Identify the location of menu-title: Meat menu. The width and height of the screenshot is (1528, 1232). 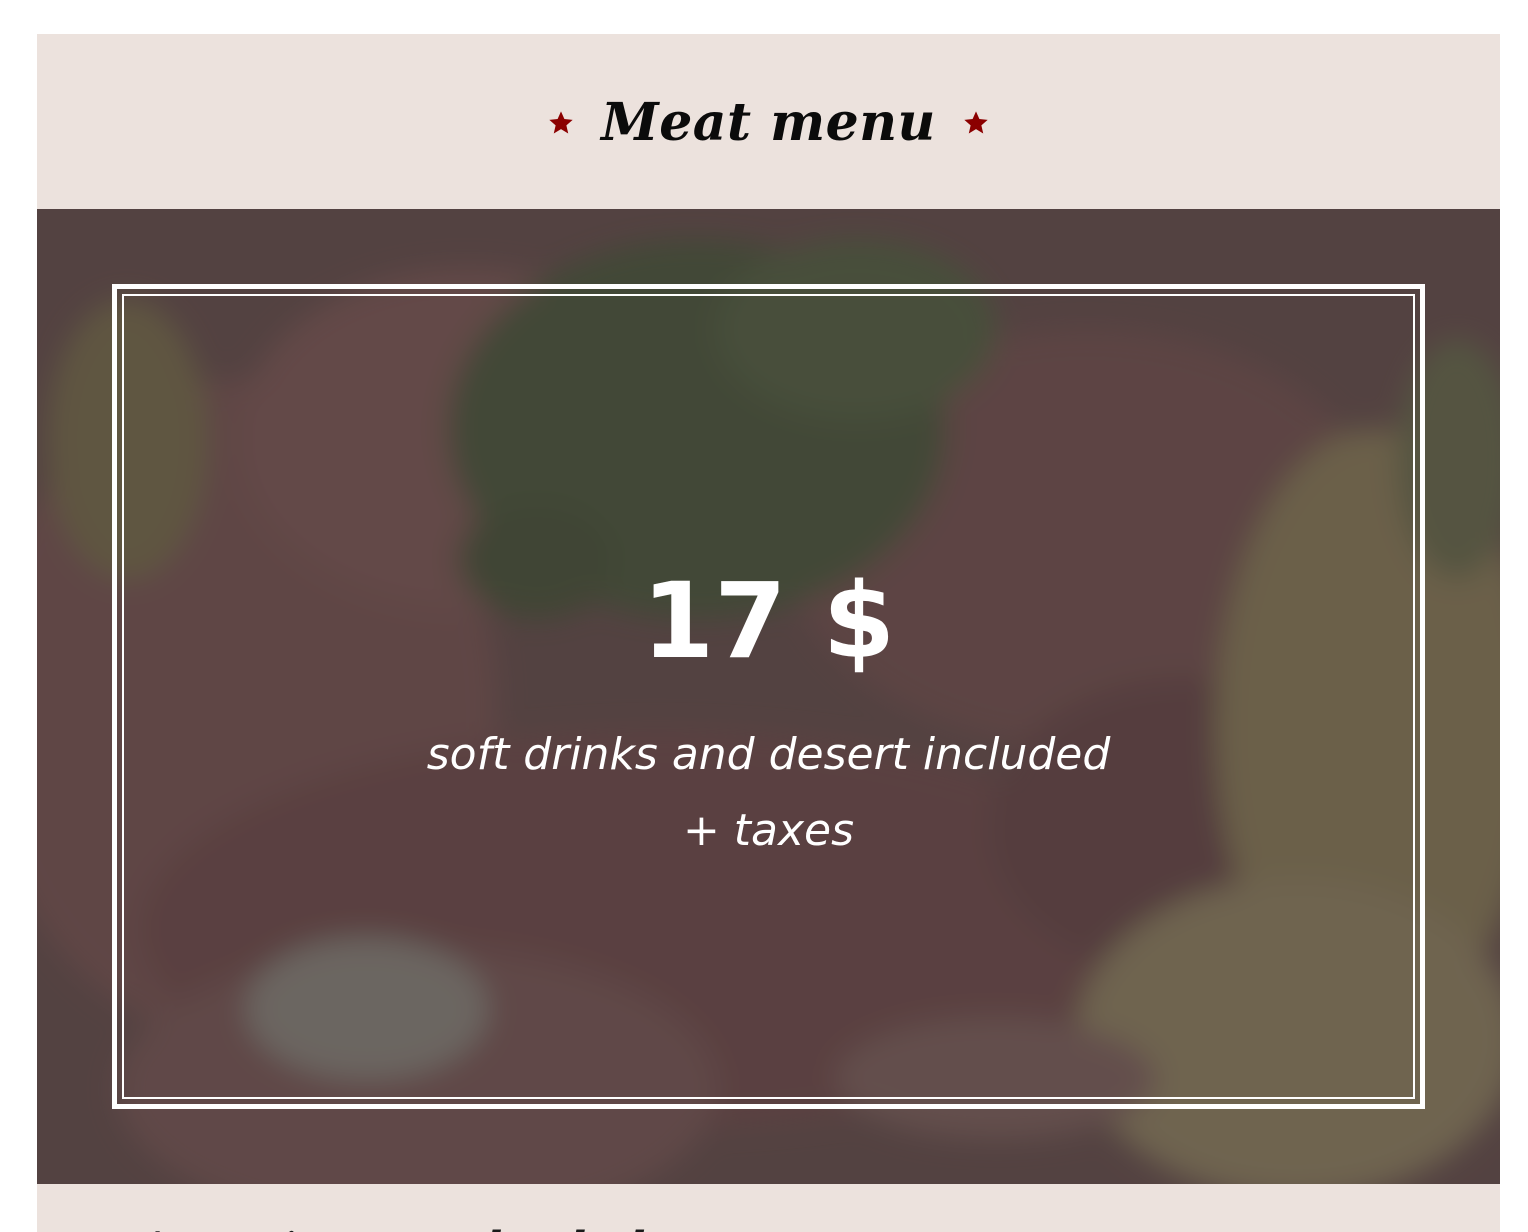
(768, 122).